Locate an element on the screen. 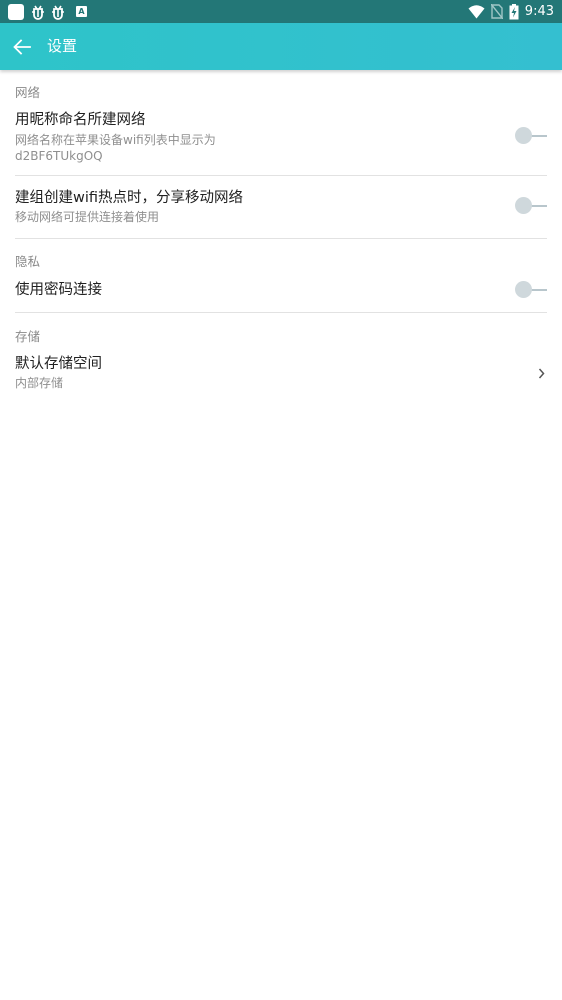 This screenshot has height=1000, width=562. arrow-left-icon is located at coordinates (22, 47).